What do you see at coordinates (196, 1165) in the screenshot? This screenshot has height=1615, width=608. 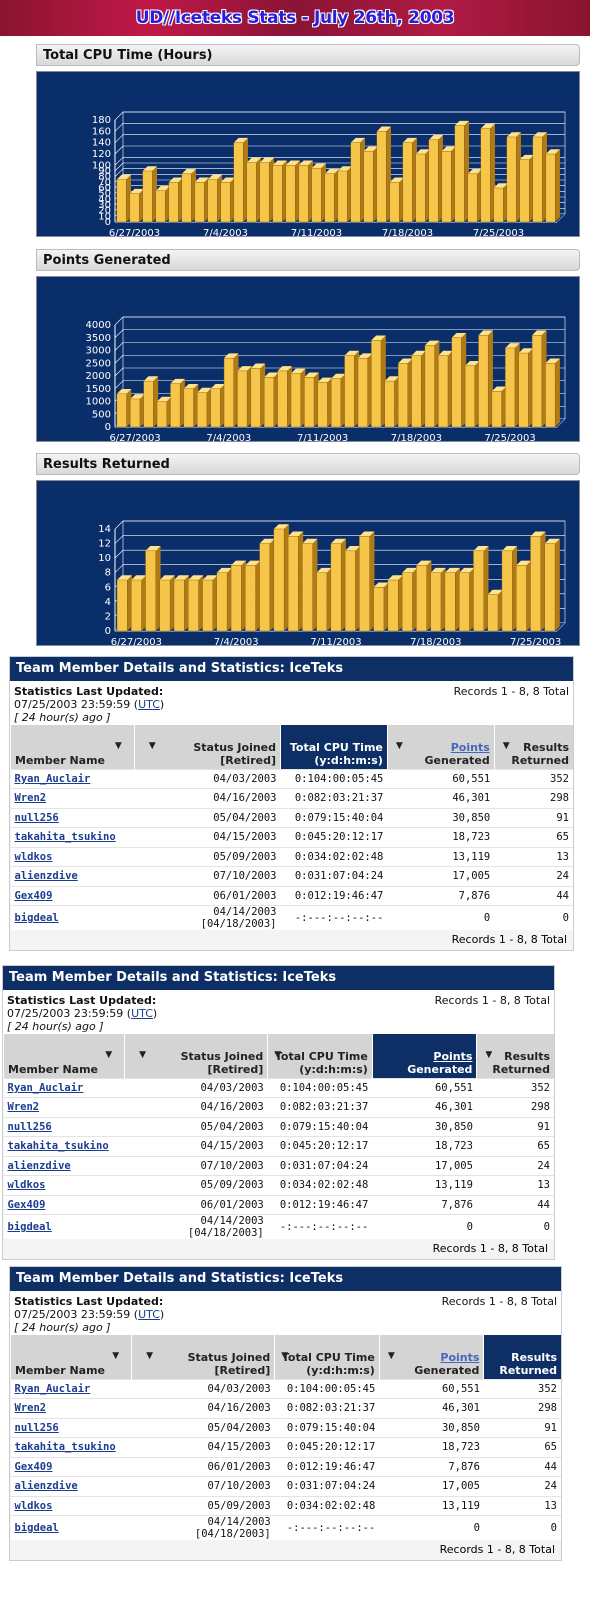 I see `status-cell: 07/10/2003` at bounding box center [196, 1165].